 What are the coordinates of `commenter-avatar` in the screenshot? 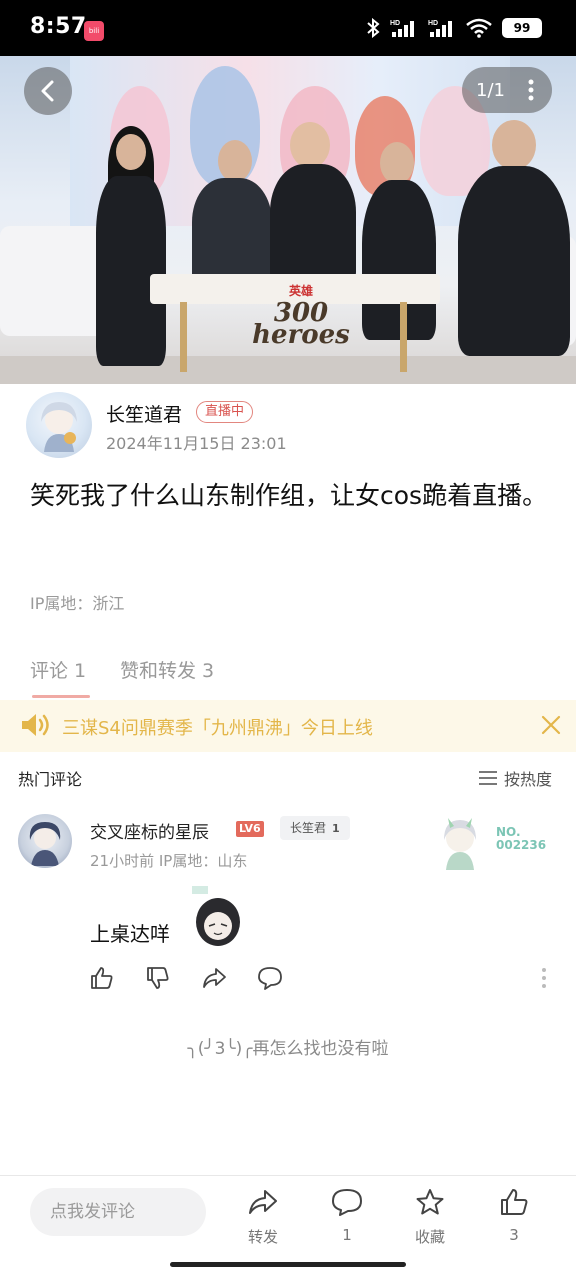 It's located at (45, 841).